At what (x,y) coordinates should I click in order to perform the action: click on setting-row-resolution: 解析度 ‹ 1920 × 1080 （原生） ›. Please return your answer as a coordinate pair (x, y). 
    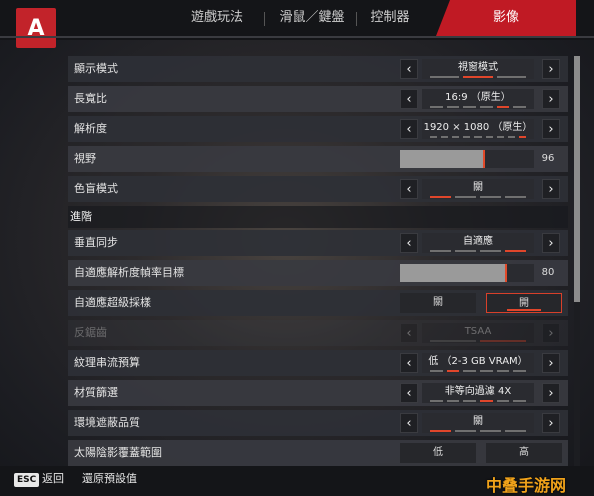
    Looking at the image, I should click on (318, 129).